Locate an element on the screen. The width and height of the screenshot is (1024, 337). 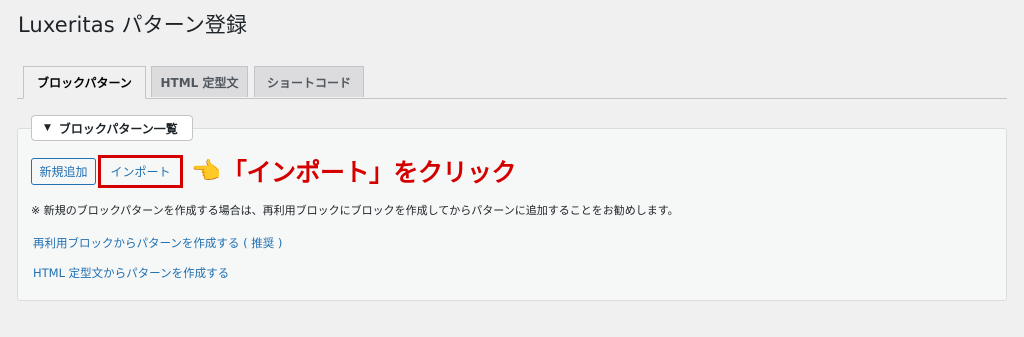
tab-html-snippets: HTML 定型文 is located at coordinates (199, 81).